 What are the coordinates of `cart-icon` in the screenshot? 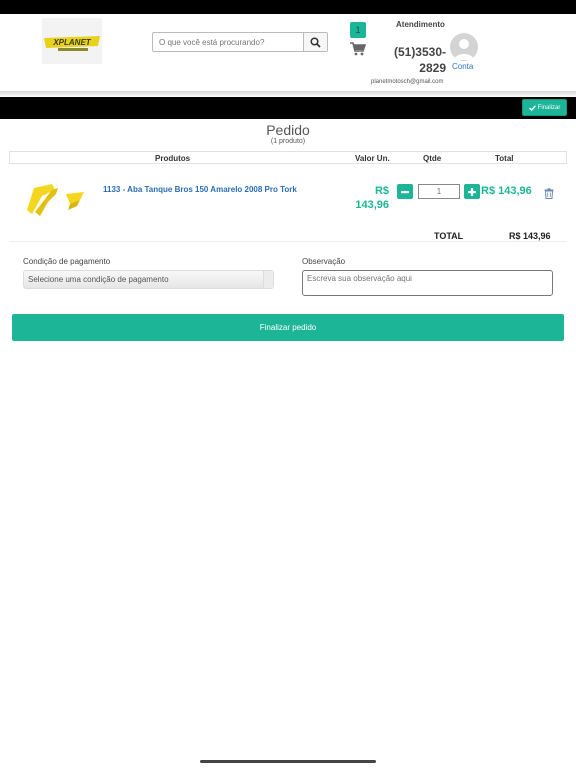 It's located at (358, 51).